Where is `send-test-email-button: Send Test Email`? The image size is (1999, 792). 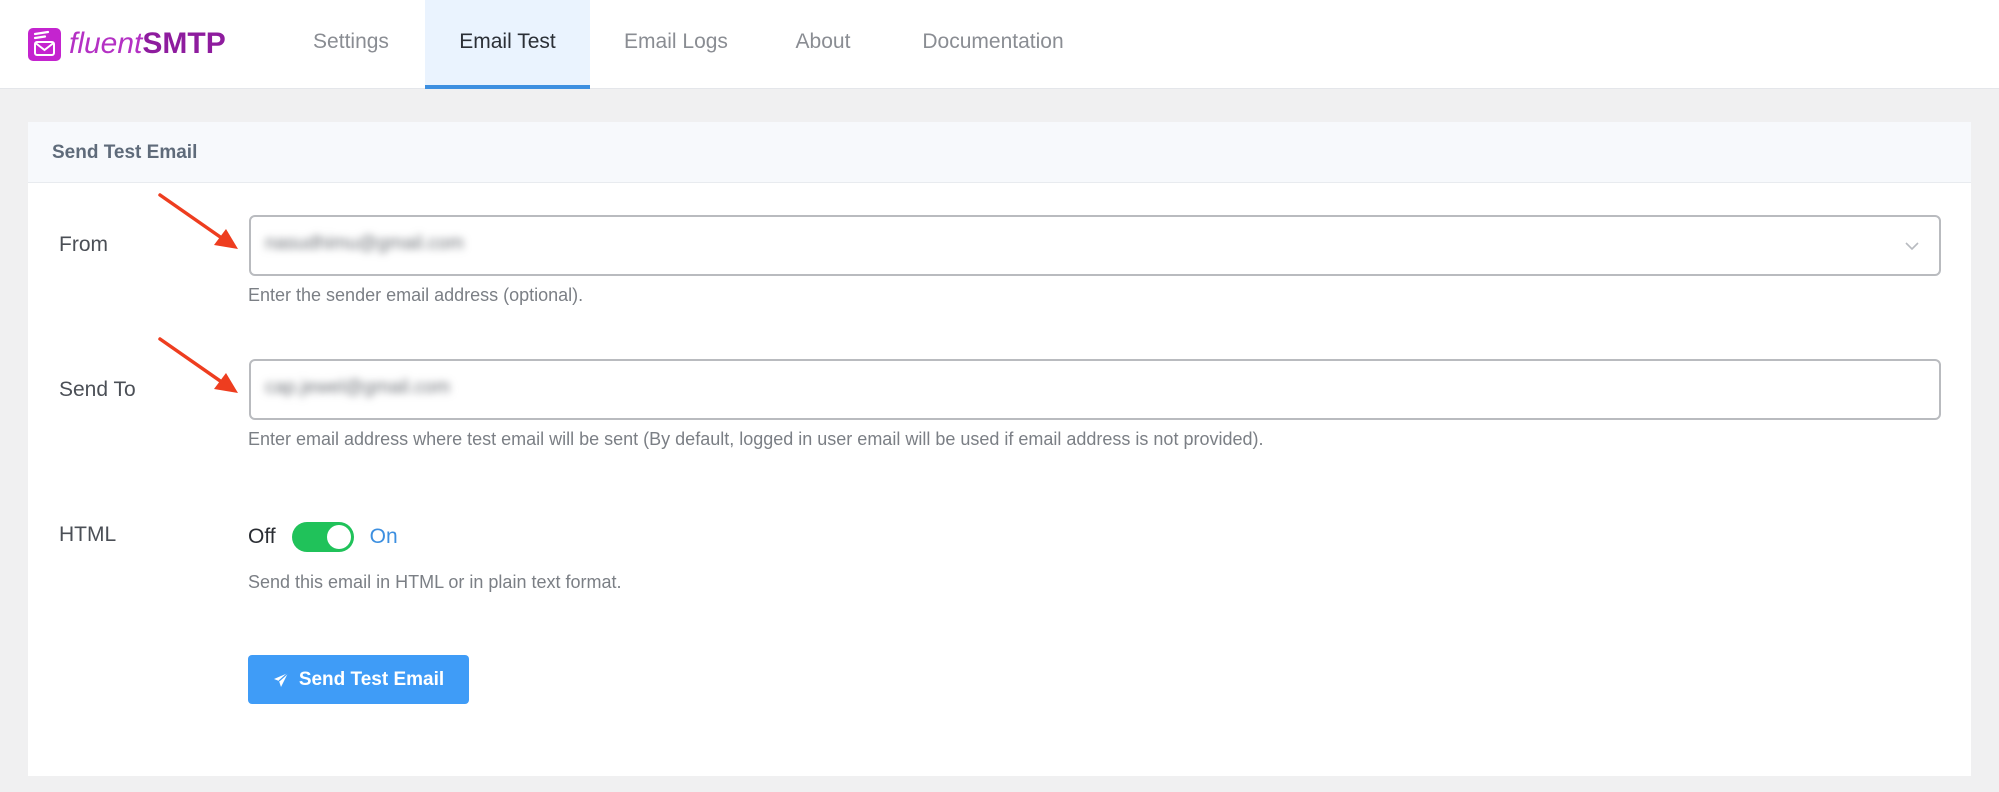
send-test-email-button: Send Test Email is located at coordinates (358, 679).